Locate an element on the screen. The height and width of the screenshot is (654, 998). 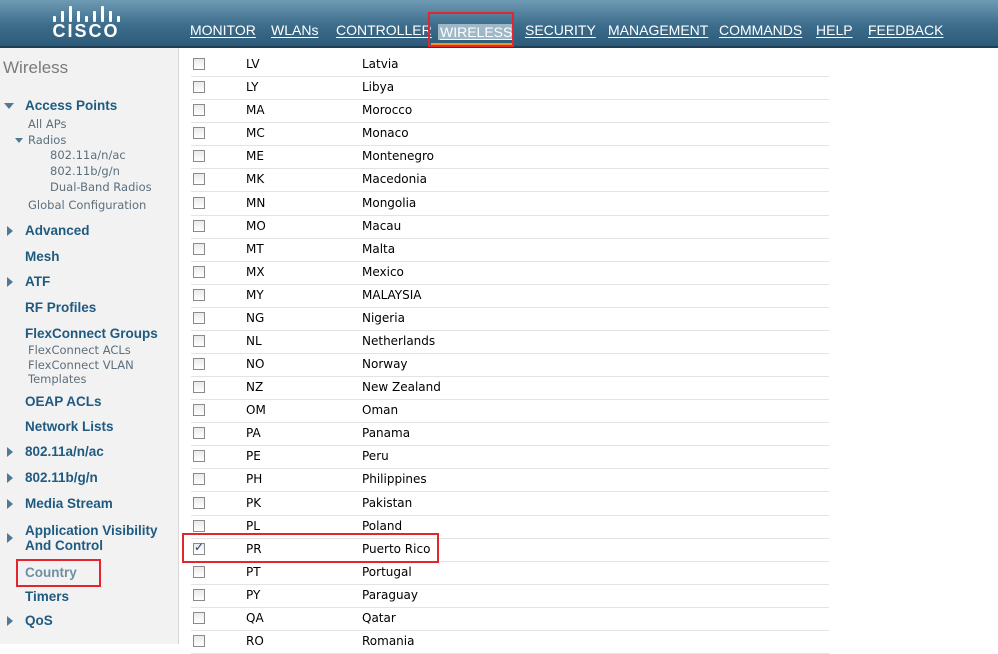
sidebar-item-mesh: Mesh is located at coordinates (42, 256).